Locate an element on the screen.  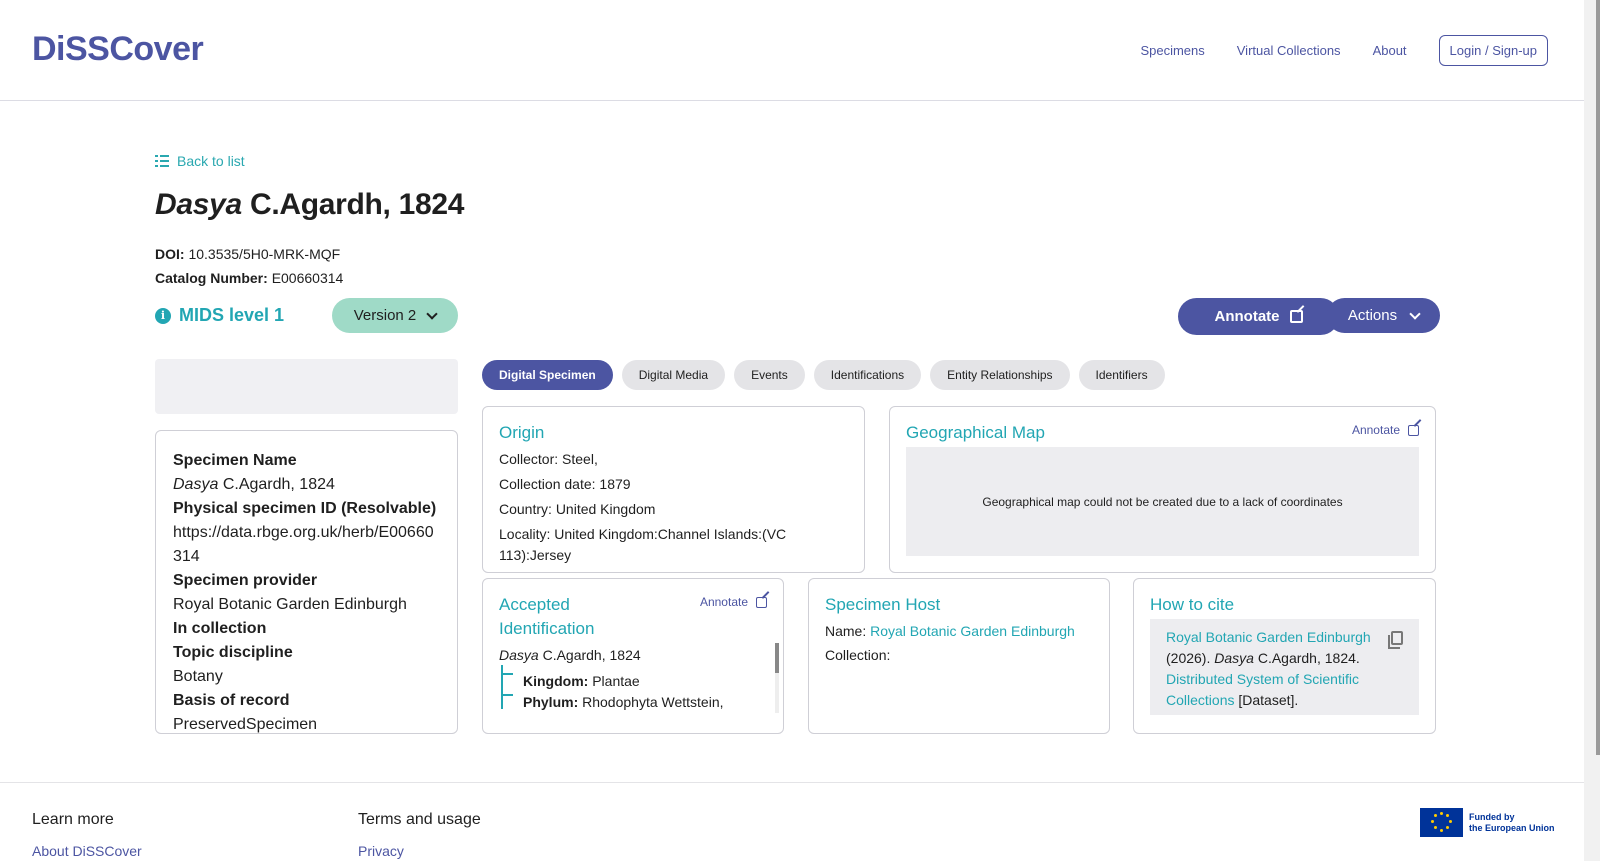
actions-dropdown: Actions is located at coordinates (1383, 315).